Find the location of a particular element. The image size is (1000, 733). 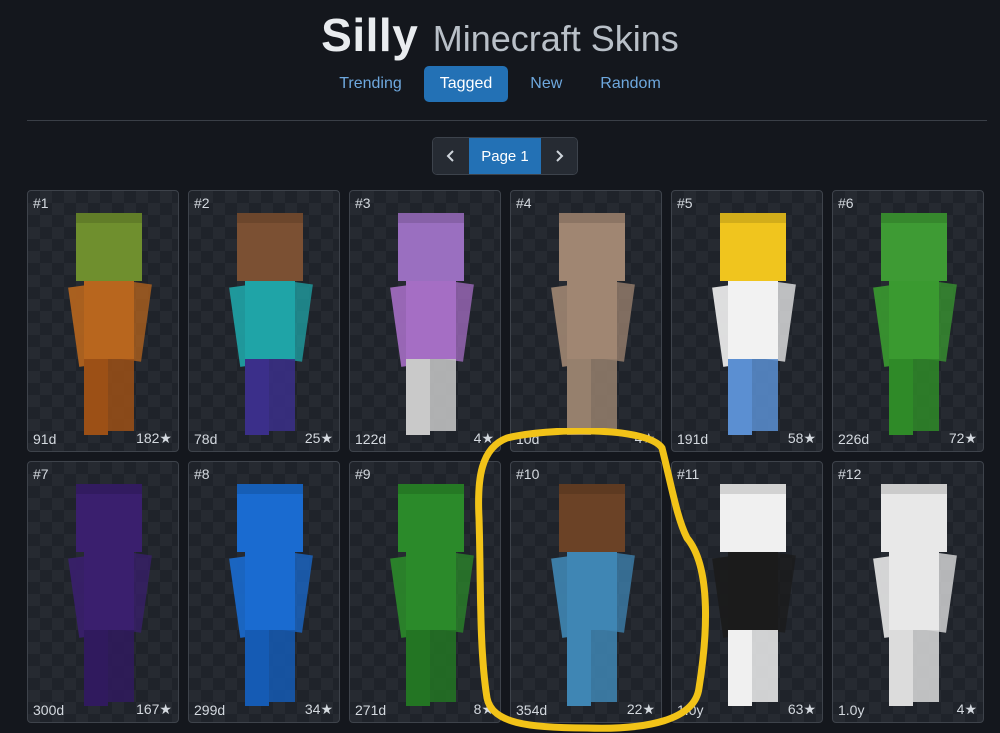

skin-rank: #11 is located at coordinates (688, 474).